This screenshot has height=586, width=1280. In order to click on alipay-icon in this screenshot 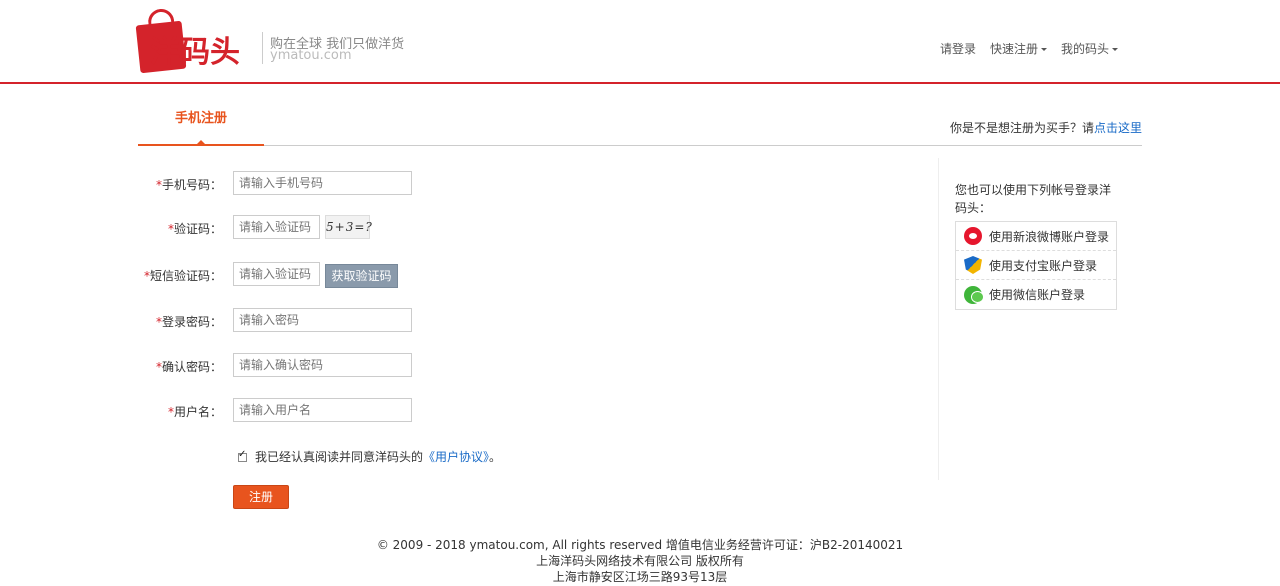, I will do `click(973, 265)`.